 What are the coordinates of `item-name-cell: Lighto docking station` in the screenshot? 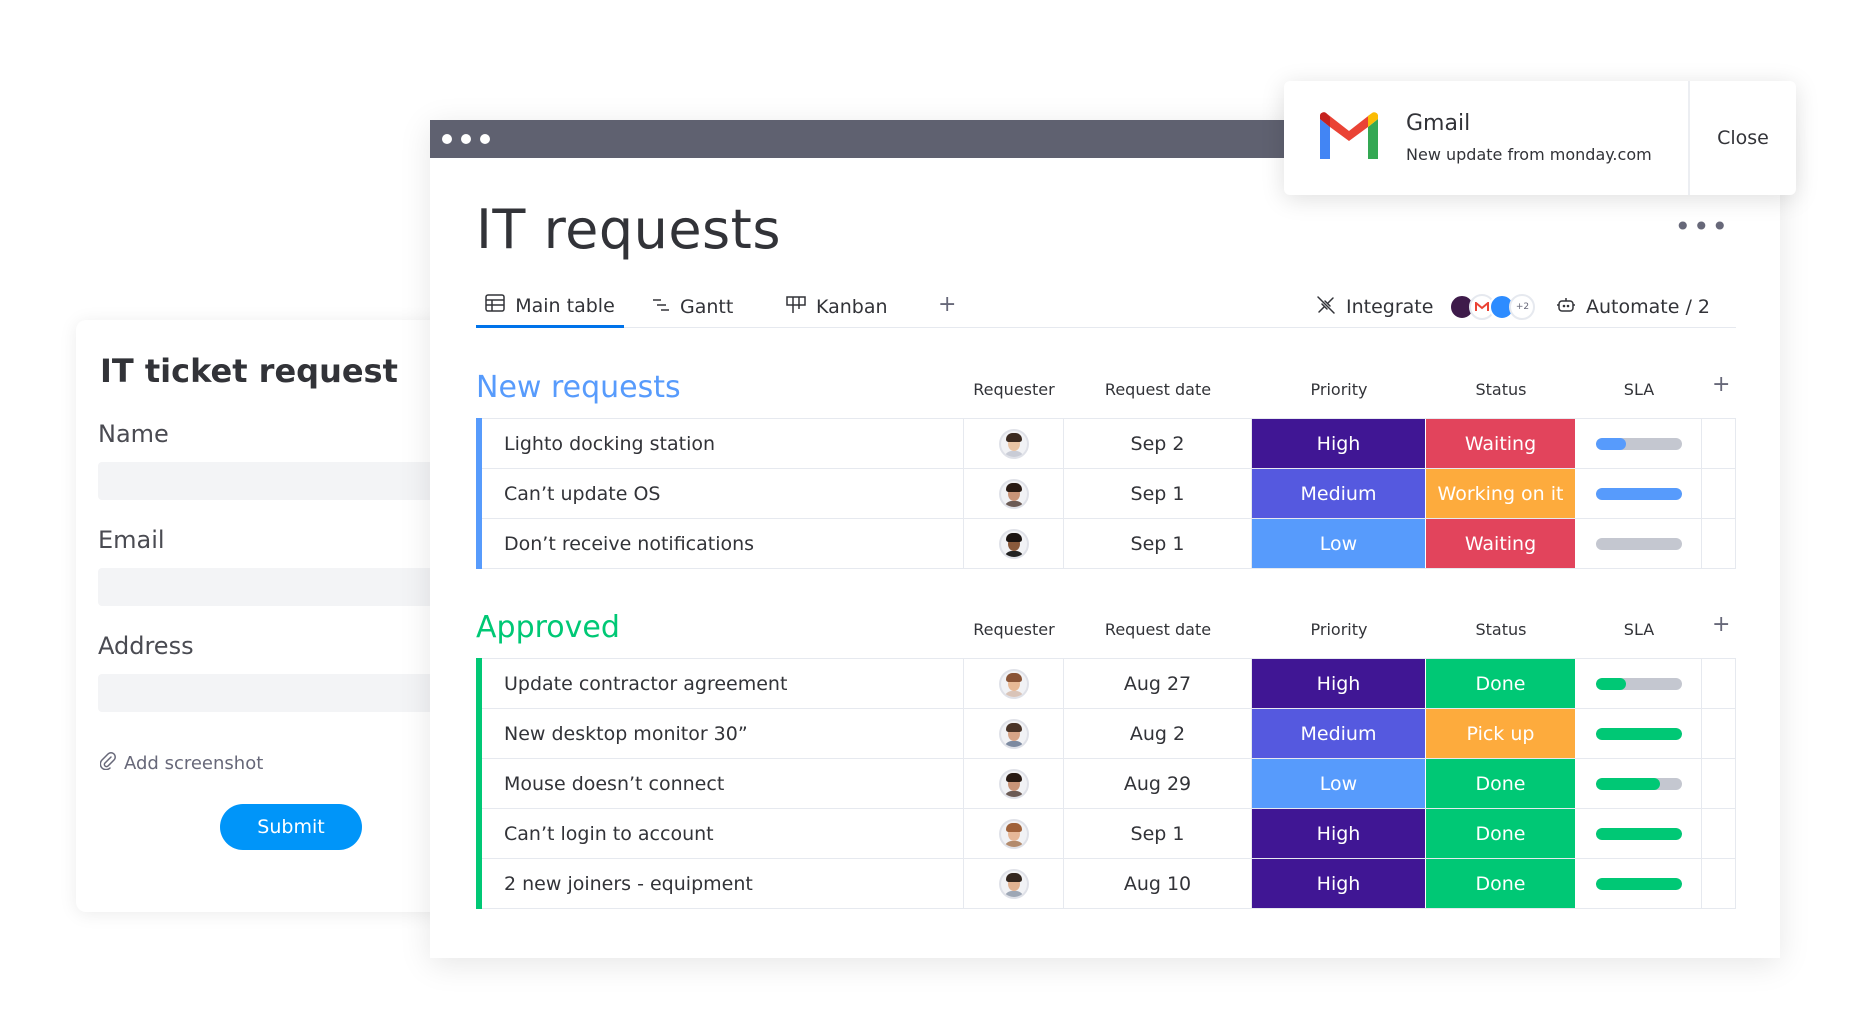 It's located at (720, 443).